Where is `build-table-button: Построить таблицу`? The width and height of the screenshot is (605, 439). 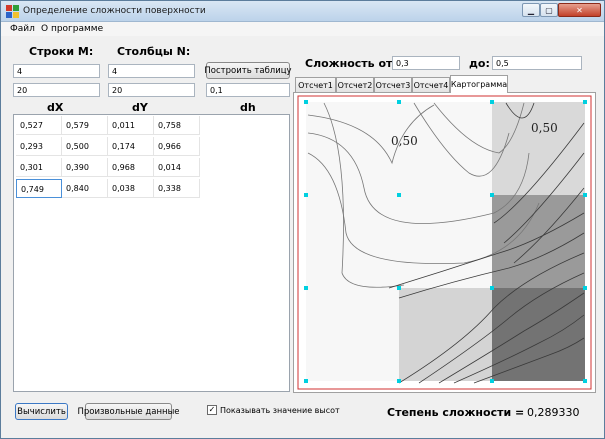 build-table-button: Построить таблицу is located at coordinates (248, 70).